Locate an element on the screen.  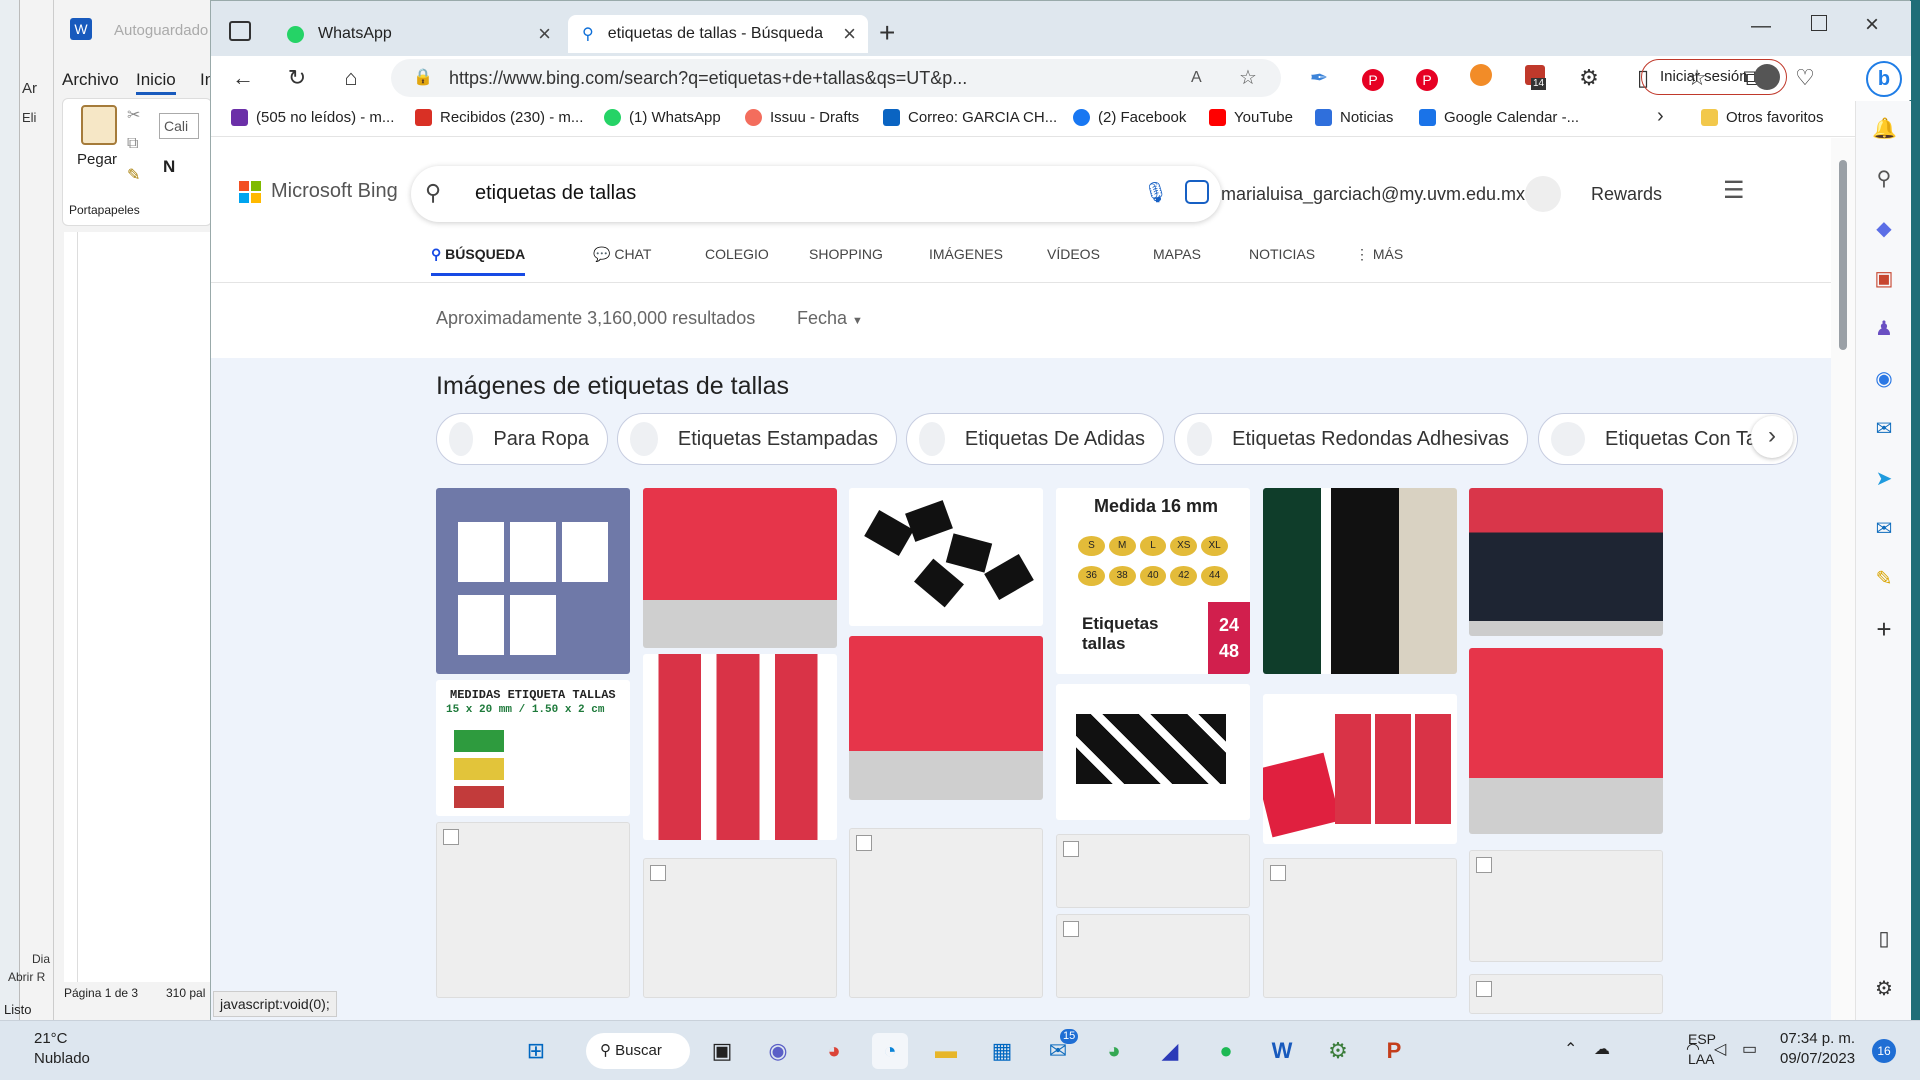
favorite-item: Noticias is located at coordinates (1354, 117).